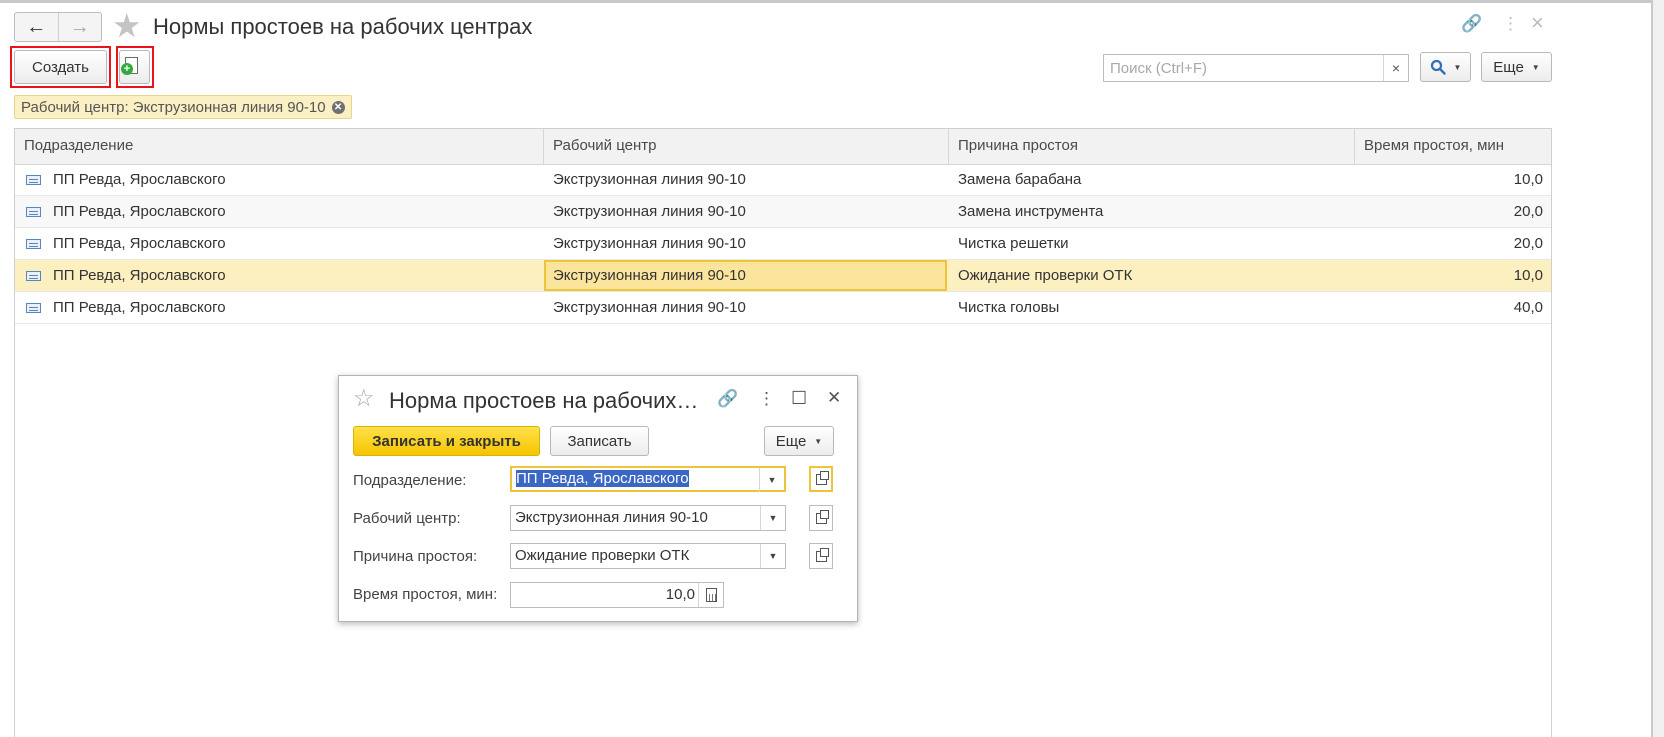  Describe the element at coordinates (1020, 179) in the screenshot. I see `cell-reason: Замена барабана` at that location.